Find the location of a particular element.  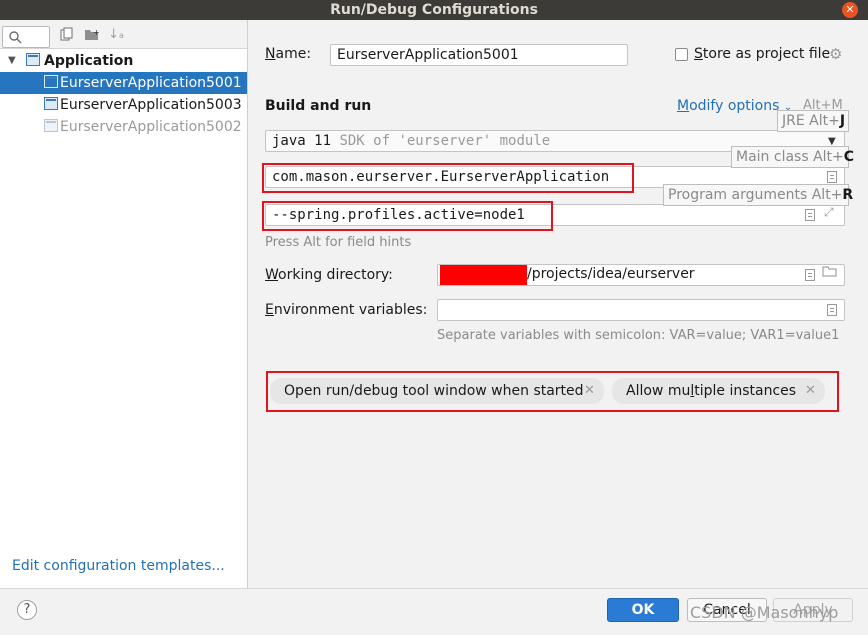

store-as-project-file-label: Store as project file is located at coordinates (762, 54).